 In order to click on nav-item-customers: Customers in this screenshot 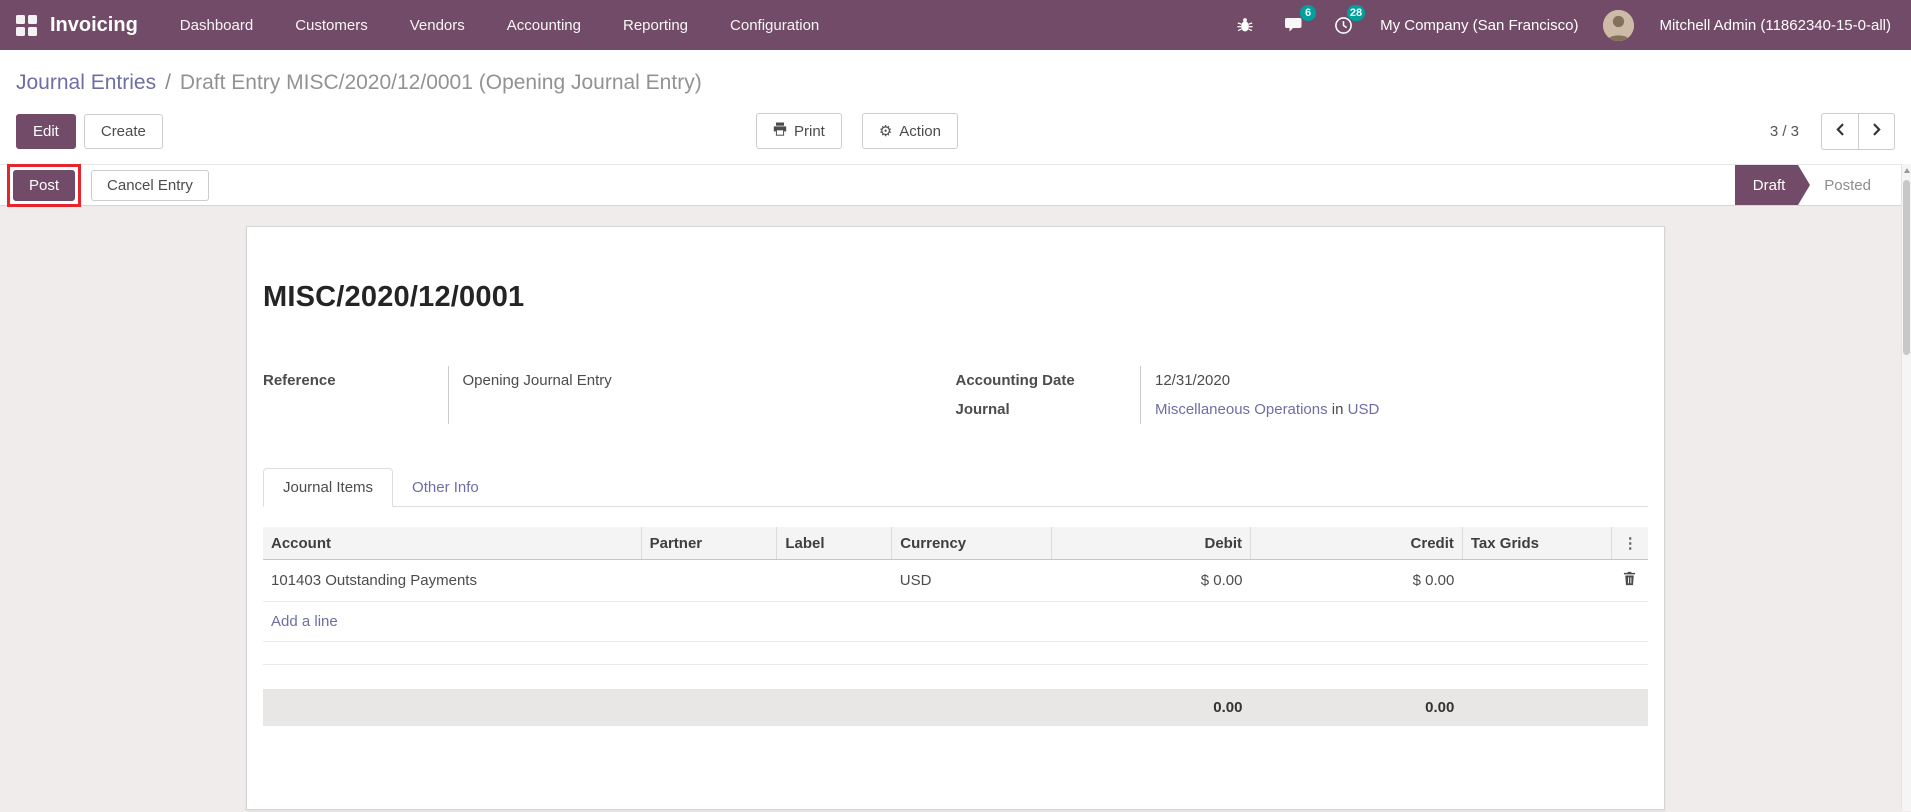, I will do `click(331, 25)`.